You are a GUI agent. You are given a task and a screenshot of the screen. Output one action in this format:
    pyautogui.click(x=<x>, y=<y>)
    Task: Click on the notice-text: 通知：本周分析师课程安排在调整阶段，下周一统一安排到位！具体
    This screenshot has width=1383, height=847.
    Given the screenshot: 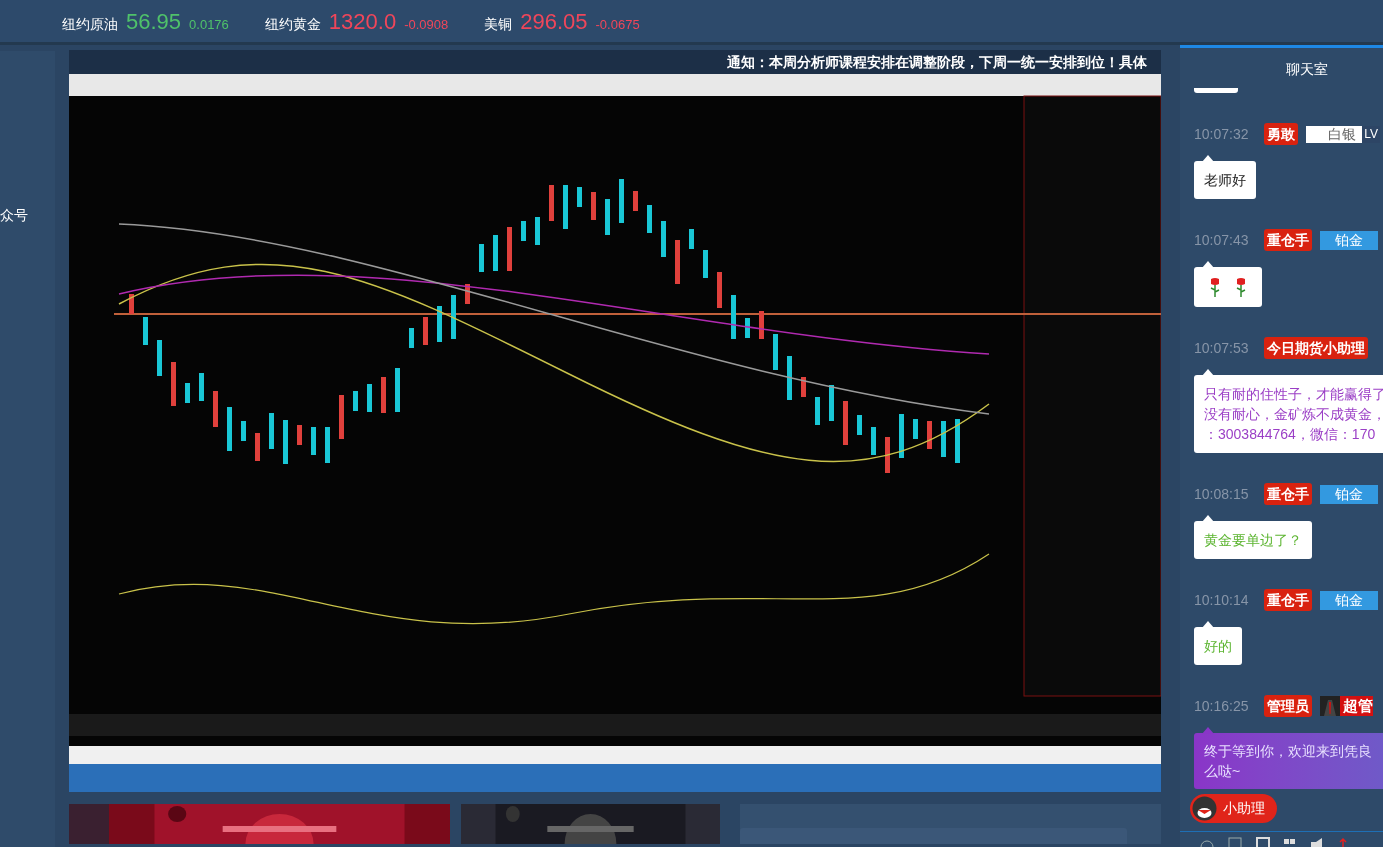 What is the action you would take?
    pyautogui.click(x=937, y=62)
    